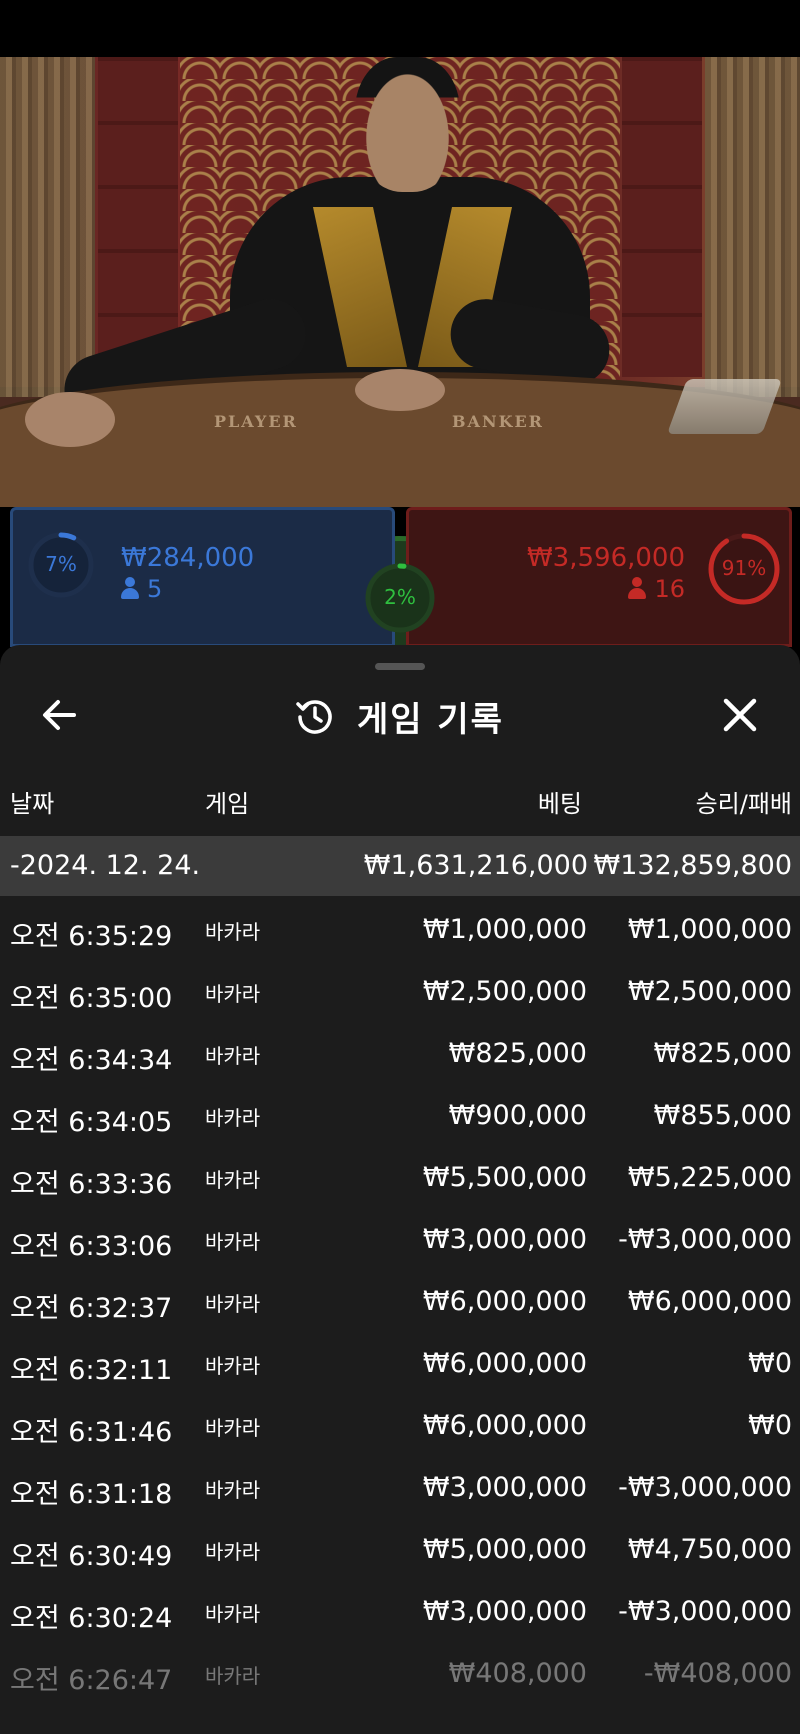 The height and width of the screenshot is (1734, 800). Describe the element at coordinates (400, 1611) in the screenshot. I see `table-row: 오전 6:30:24 바카라 ₩3,000,000 -₩3,000,000` at that location.